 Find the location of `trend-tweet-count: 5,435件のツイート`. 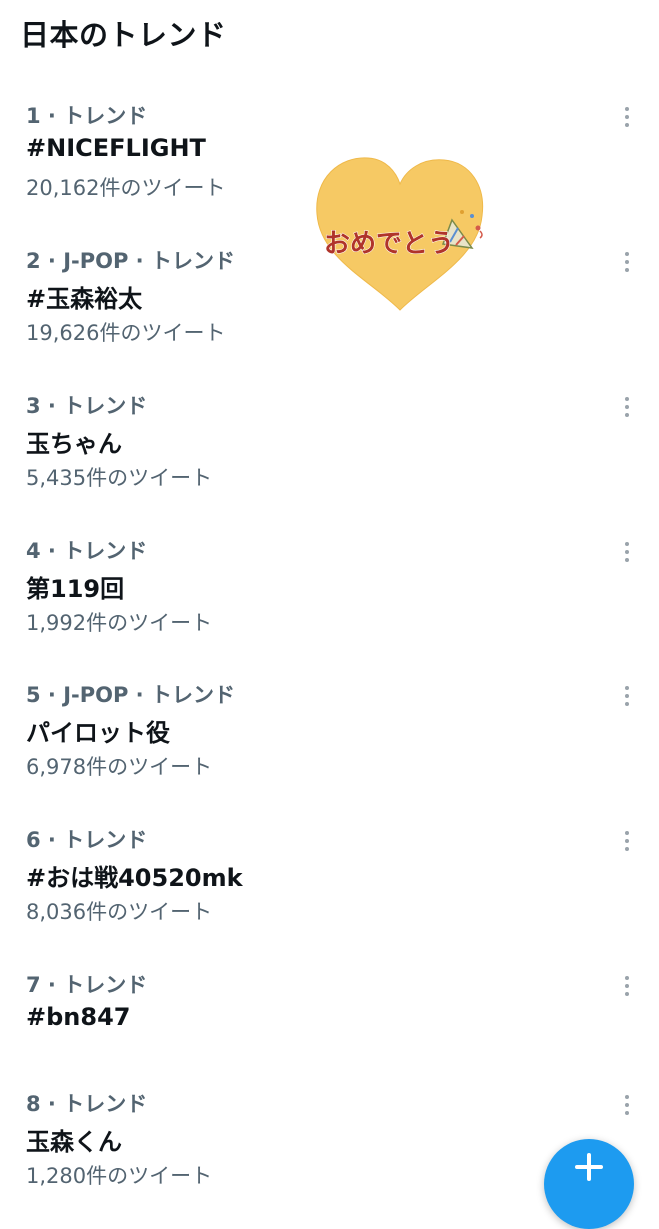

trend-tweet-count: 5,435件のツイート is located at coordinates (119, 478).